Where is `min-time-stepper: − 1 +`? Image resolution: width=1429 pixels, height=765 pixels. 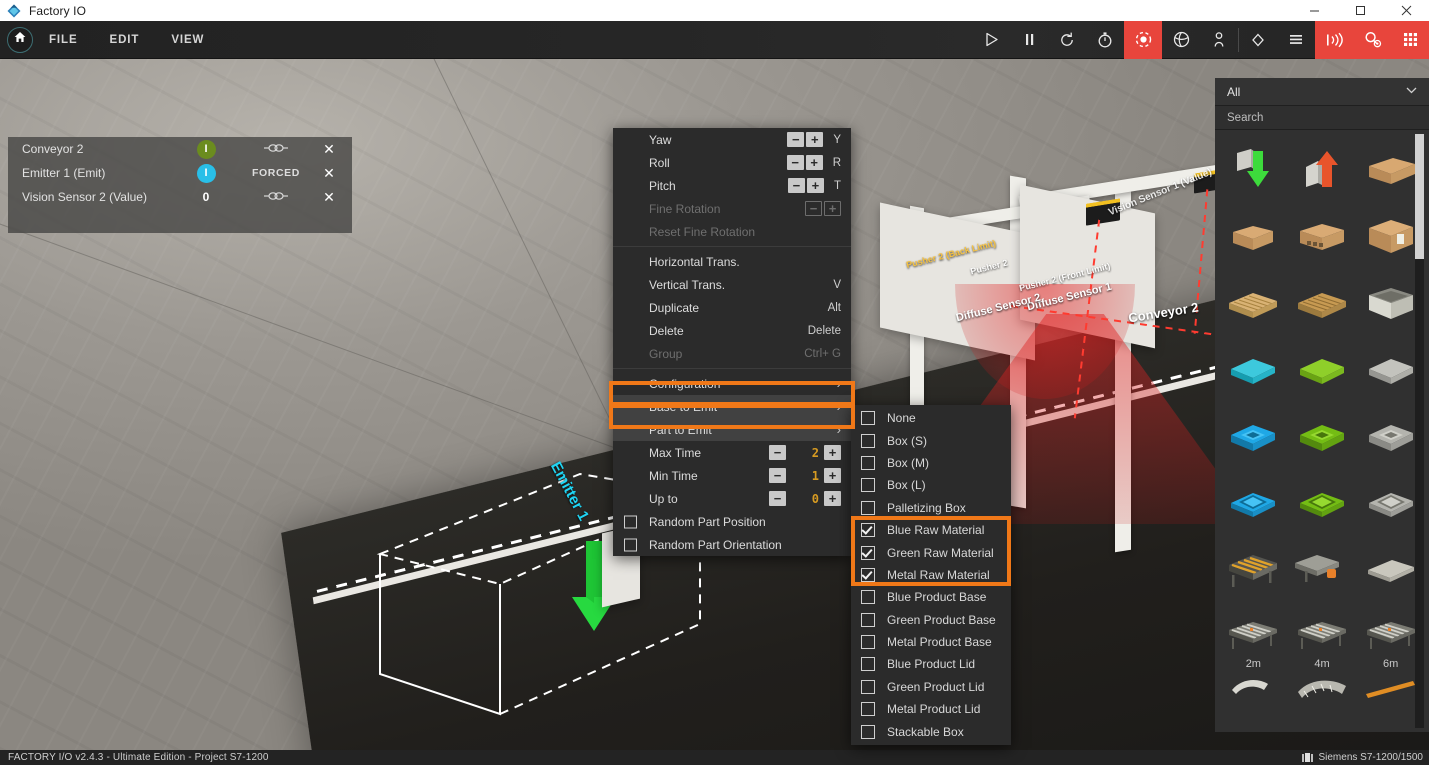 min-time-stepper: − 1 + is located at coordinates (805, 475).